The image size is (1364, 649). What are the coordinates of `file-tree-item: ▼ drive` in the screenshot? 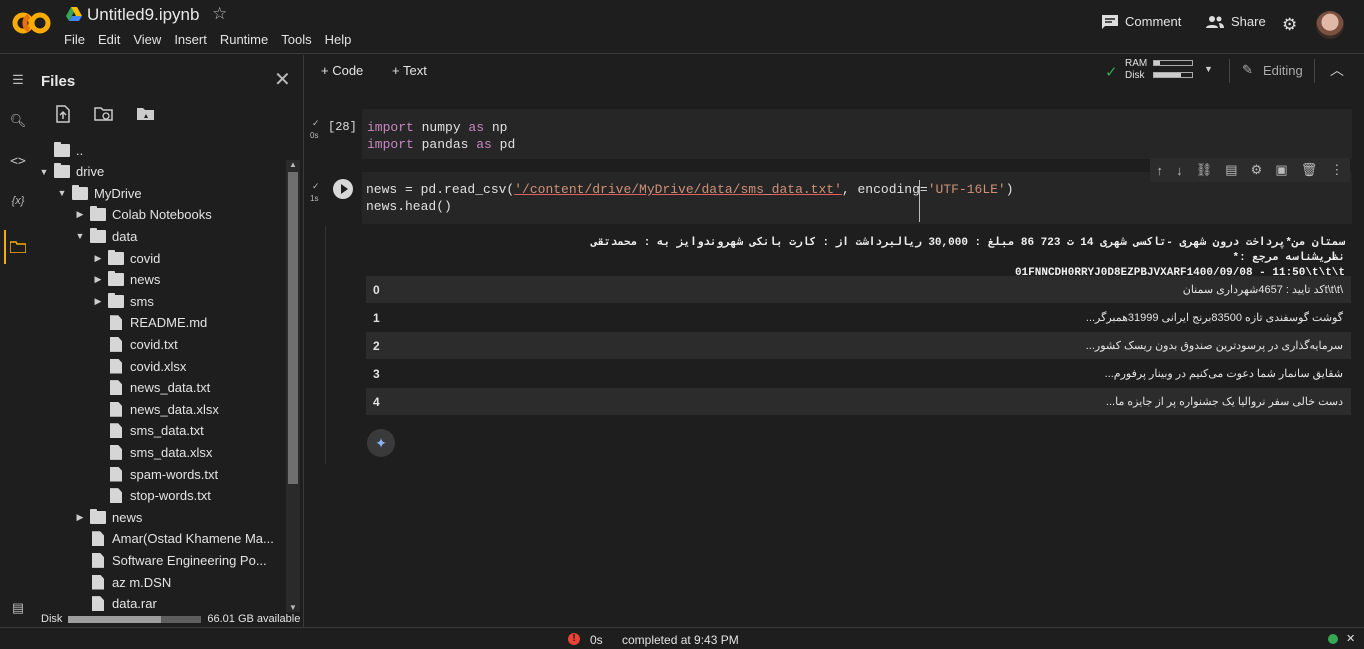 It's located at (71, 172).